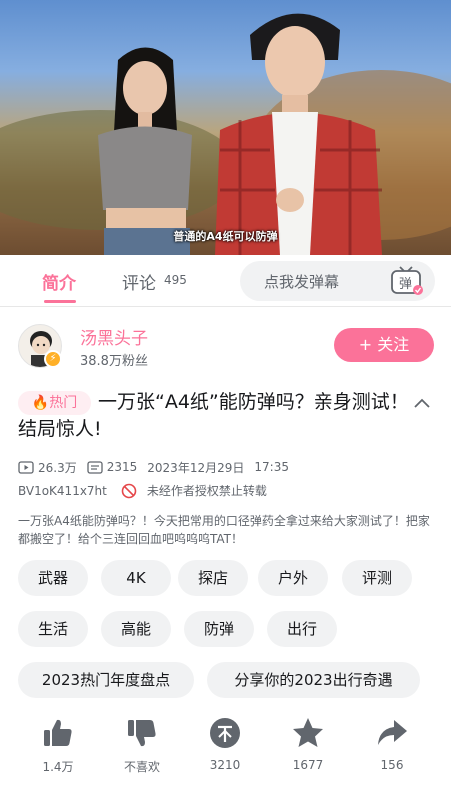 Image resolution: width=451 pixels, height=800 pixels. What do you see at coordinates (302, 629) in the screenshot?
I see `tag-chip: 出行` at bounding box center [302, 629].